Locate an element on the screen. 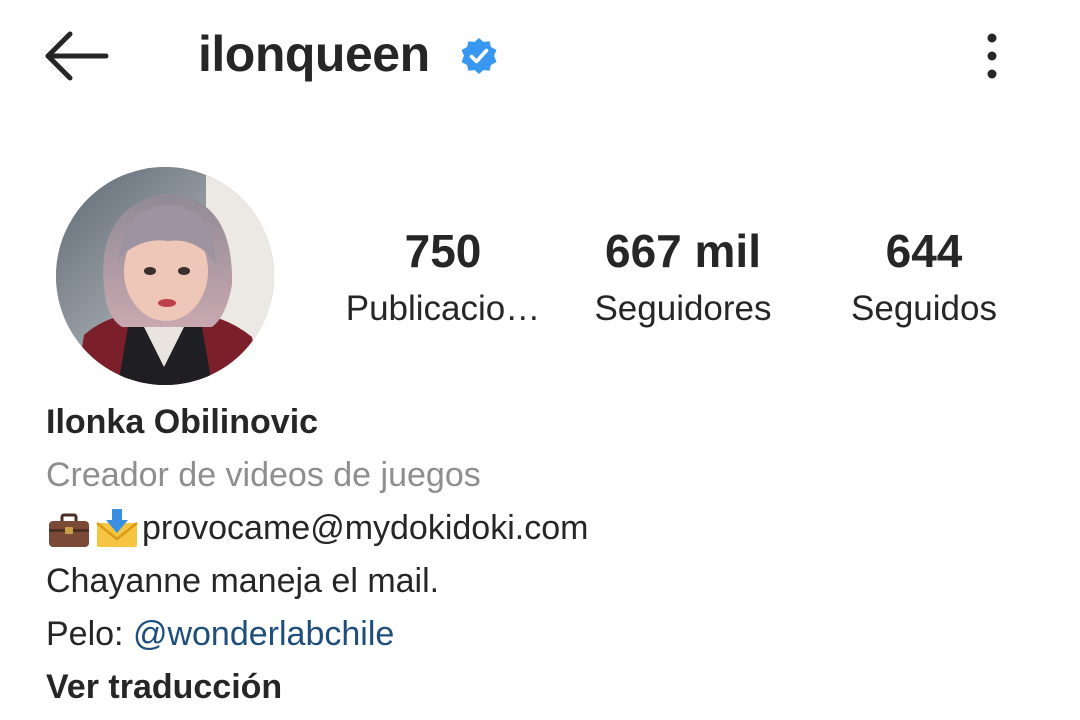 Image resolution: width=1080 pixels, height=720 pixels. back-button is located at coordinates (76, 56).